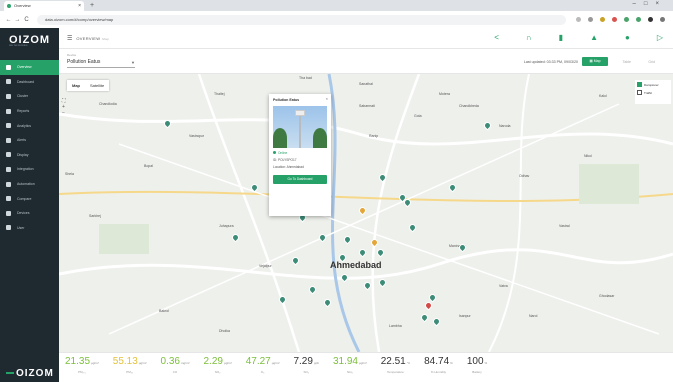 This screenshot has height=382, width=673. Describe the element at coordinates (451, 363) in the screenshot. I see `parameter-unit: %` at that location.